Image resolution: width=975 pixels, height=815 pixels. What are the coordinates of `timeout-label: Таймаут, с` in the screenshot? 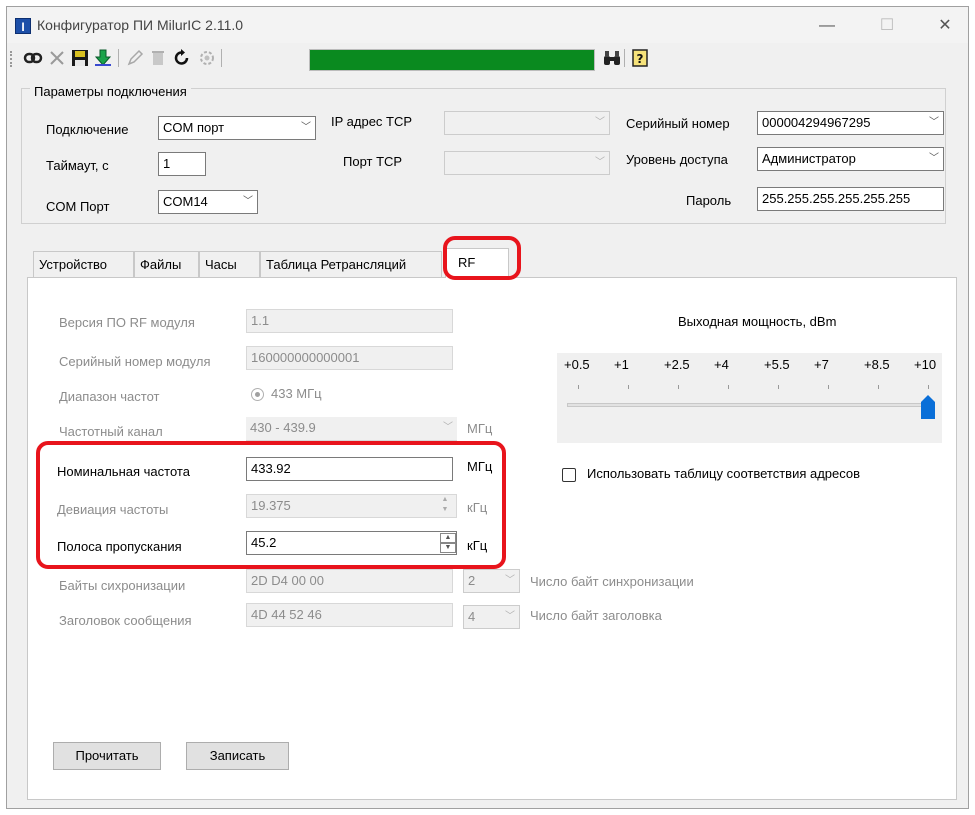 It's located at (77, 165).